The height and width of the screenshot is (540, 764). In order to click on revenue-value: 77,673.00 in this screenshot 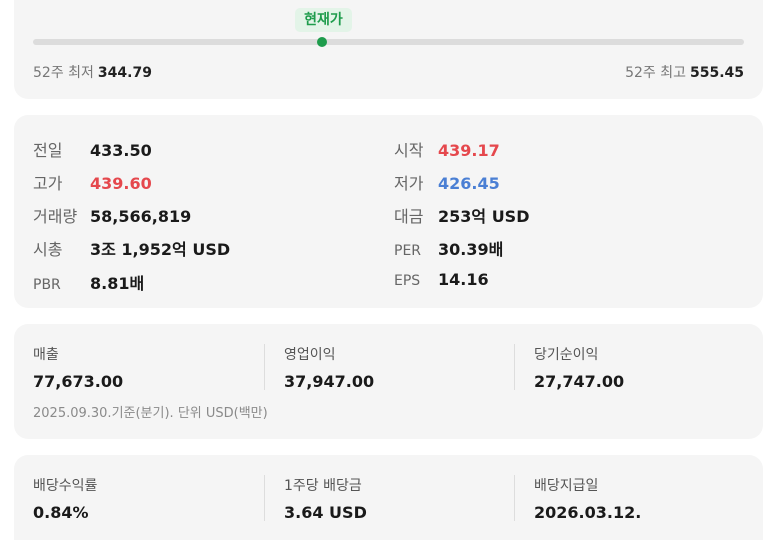, I will do `click(78, 381)`.